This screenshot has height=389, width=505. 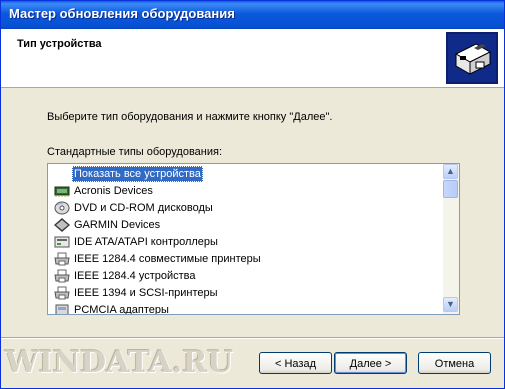 I want to click on chevron-down-icon: ▼, so click(x=450, y=304).